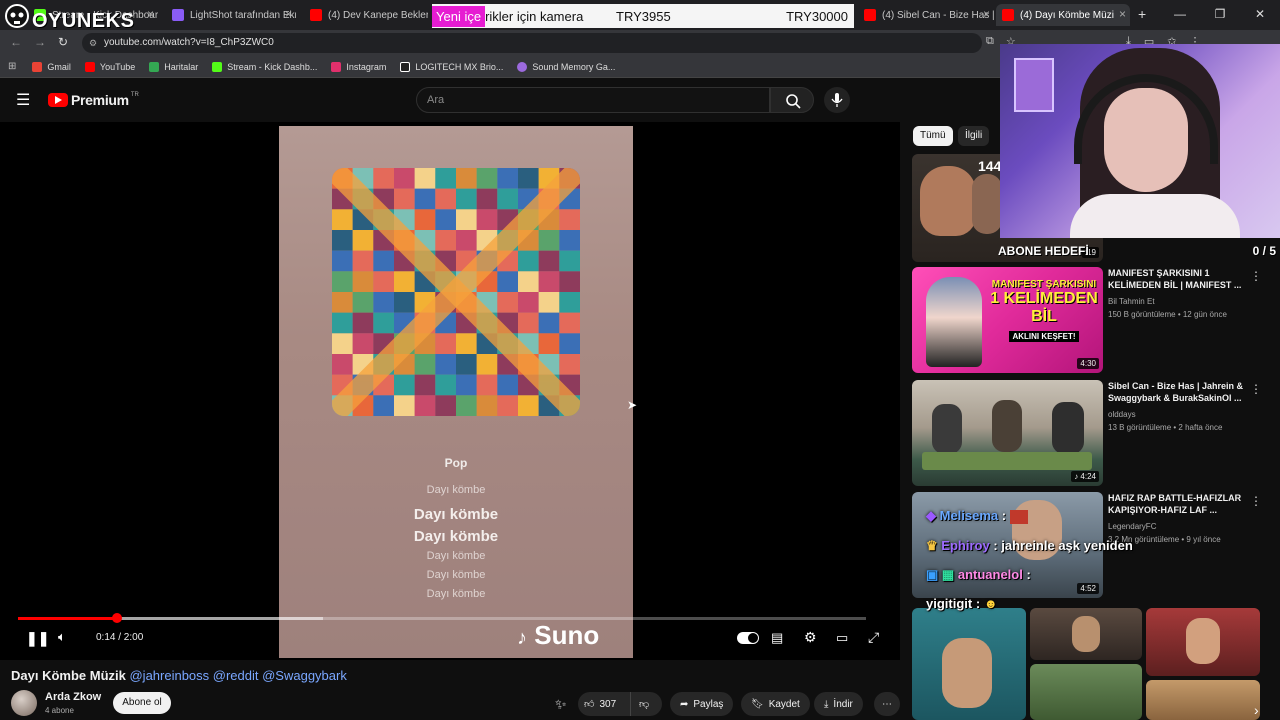  What do you see at coordinates (23, 100) in the screenshot?
I see `hamburger-icon: ☰` at bounding box center [23, 100].